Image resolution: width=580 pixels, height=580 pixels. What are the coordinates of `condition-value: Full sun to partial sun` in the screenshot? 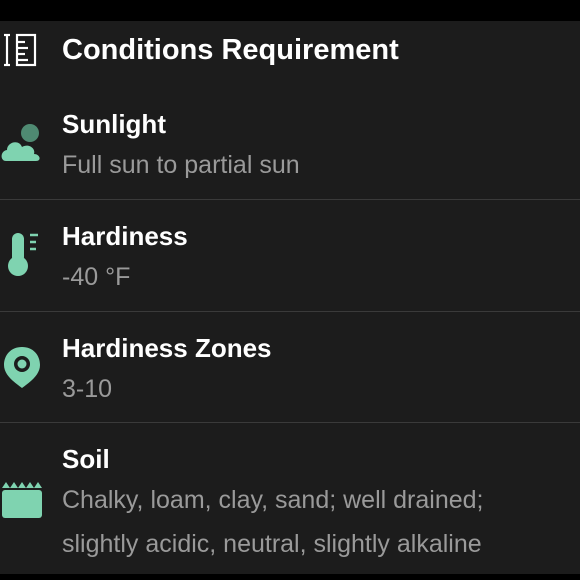 It's located at (181, 165).